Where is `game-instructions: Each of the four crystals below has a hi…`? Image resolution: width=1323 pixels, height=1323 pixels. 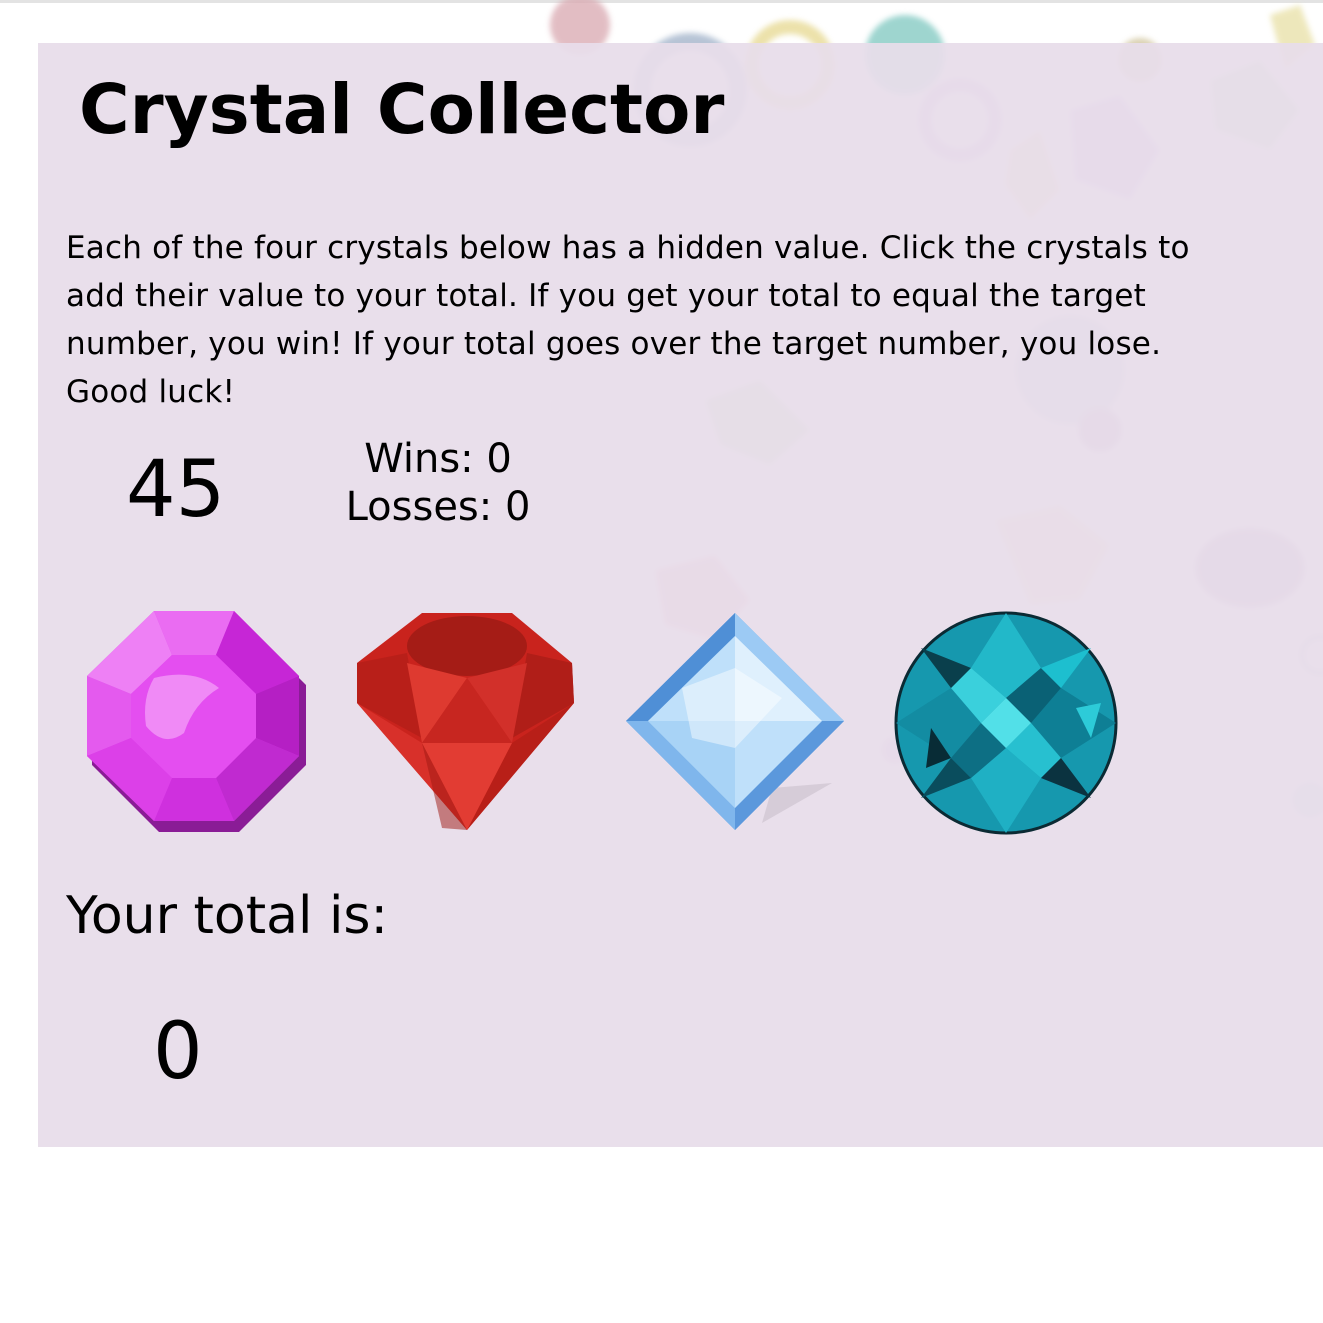 game-instructions: Each of the four crystals below has a hi… is located at coordinates (628, 320).